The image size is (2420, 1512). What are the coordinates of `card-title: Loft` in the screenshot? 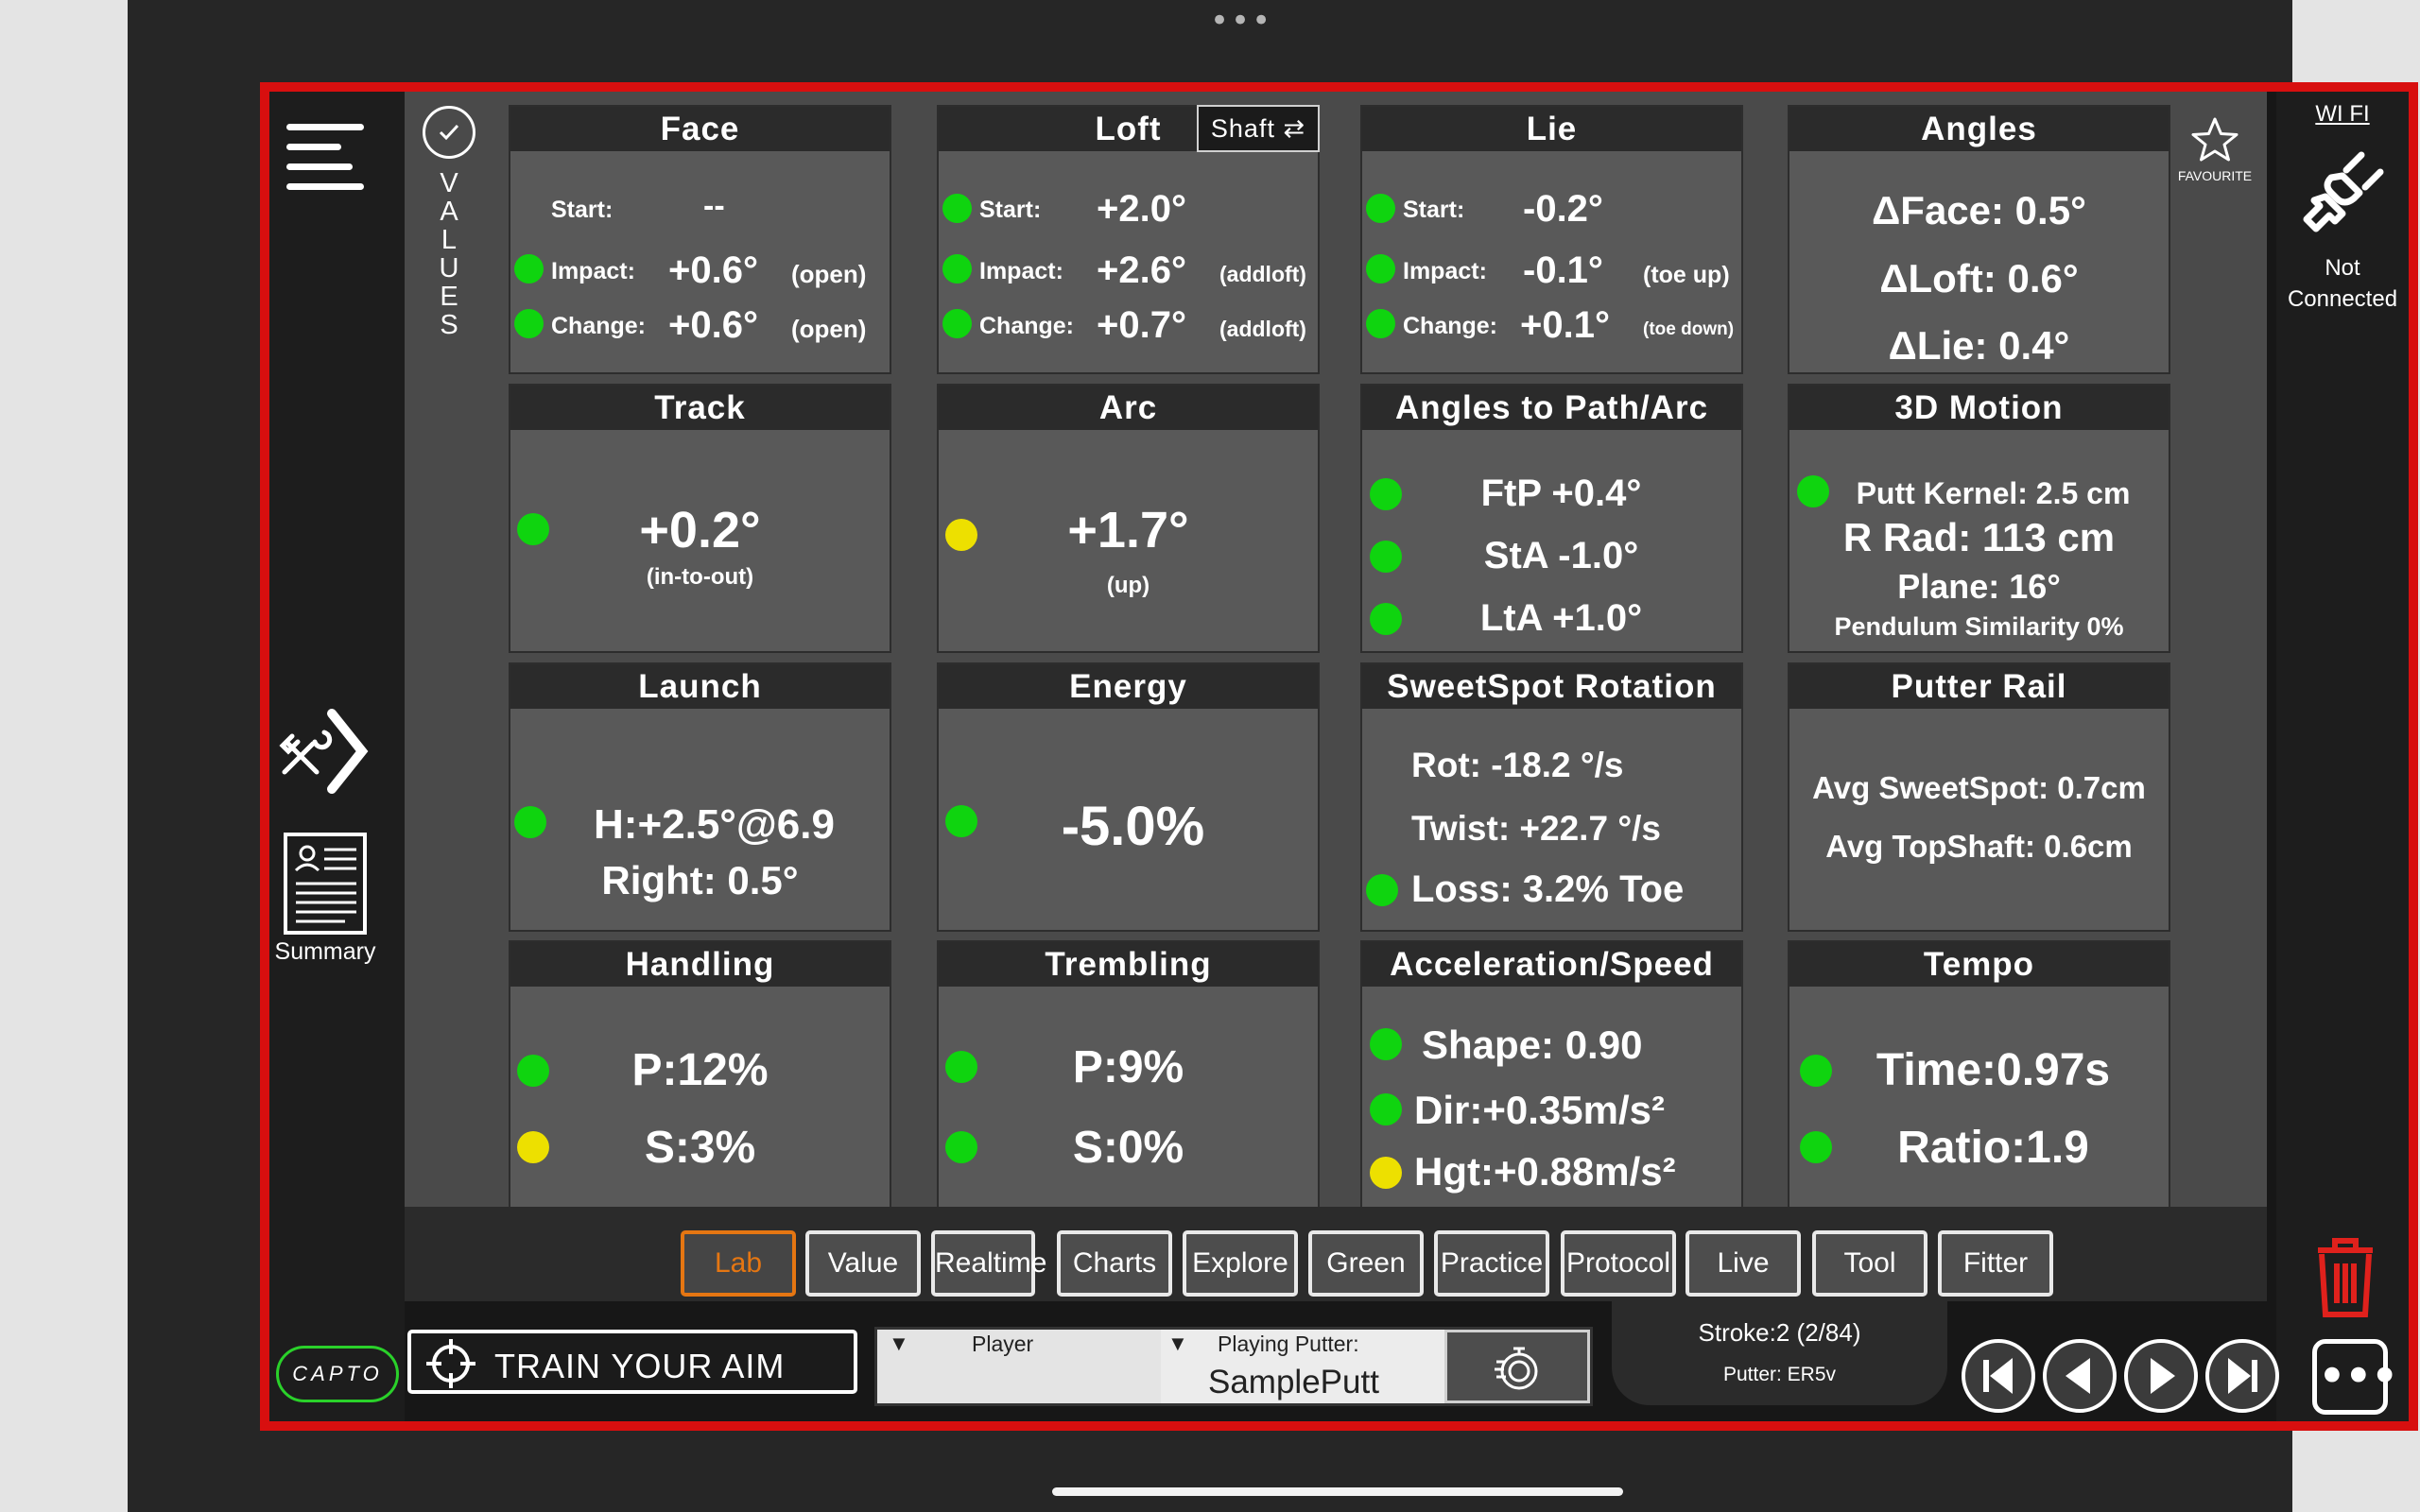 It's located at (1128, 129).